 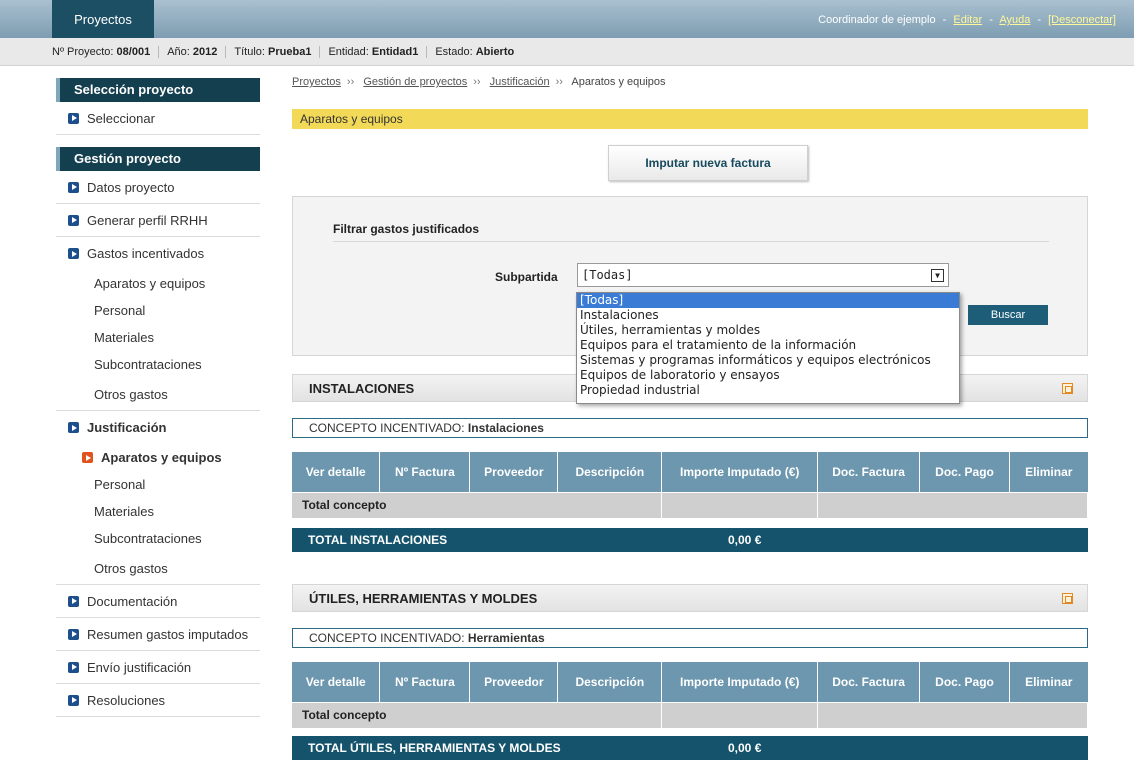 I want to click on sidebar-heading-gestion: Gestión proyecto, so click(x=158, y=159).